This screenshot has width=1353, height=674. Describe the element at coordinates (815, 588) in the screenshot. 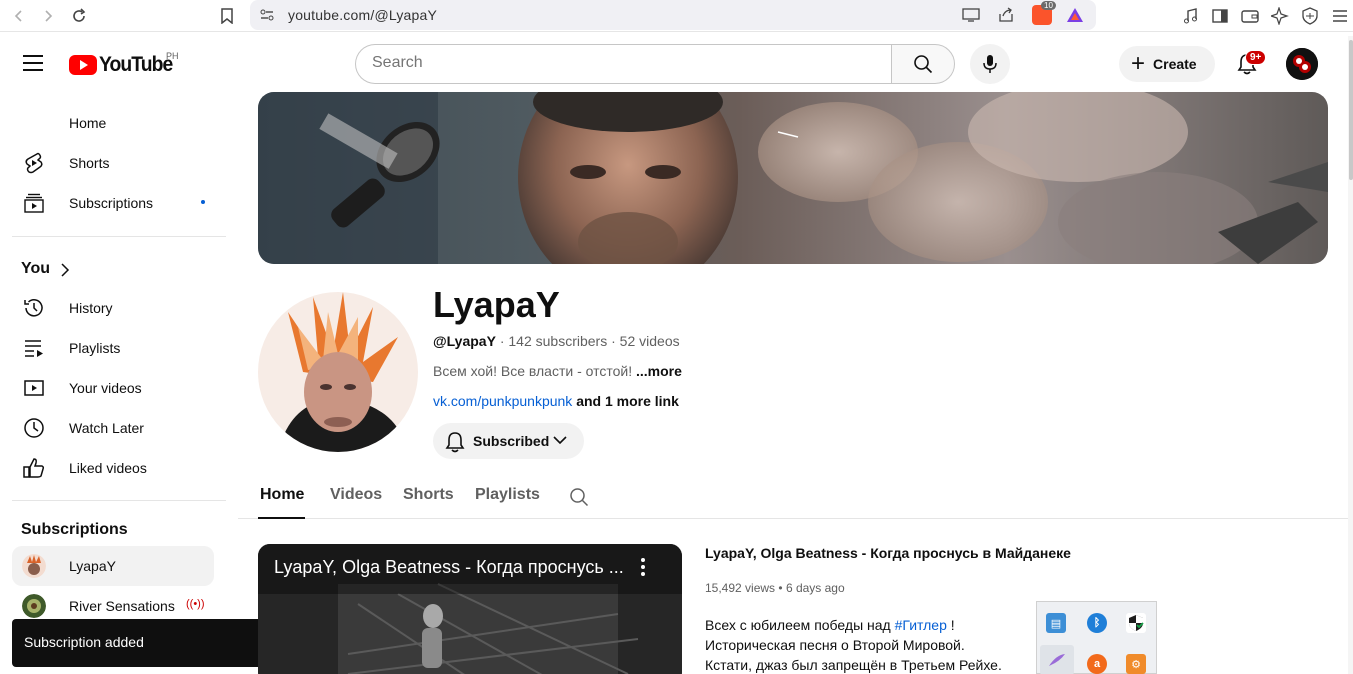

I see `upload-age: 6 days ago` at that location.